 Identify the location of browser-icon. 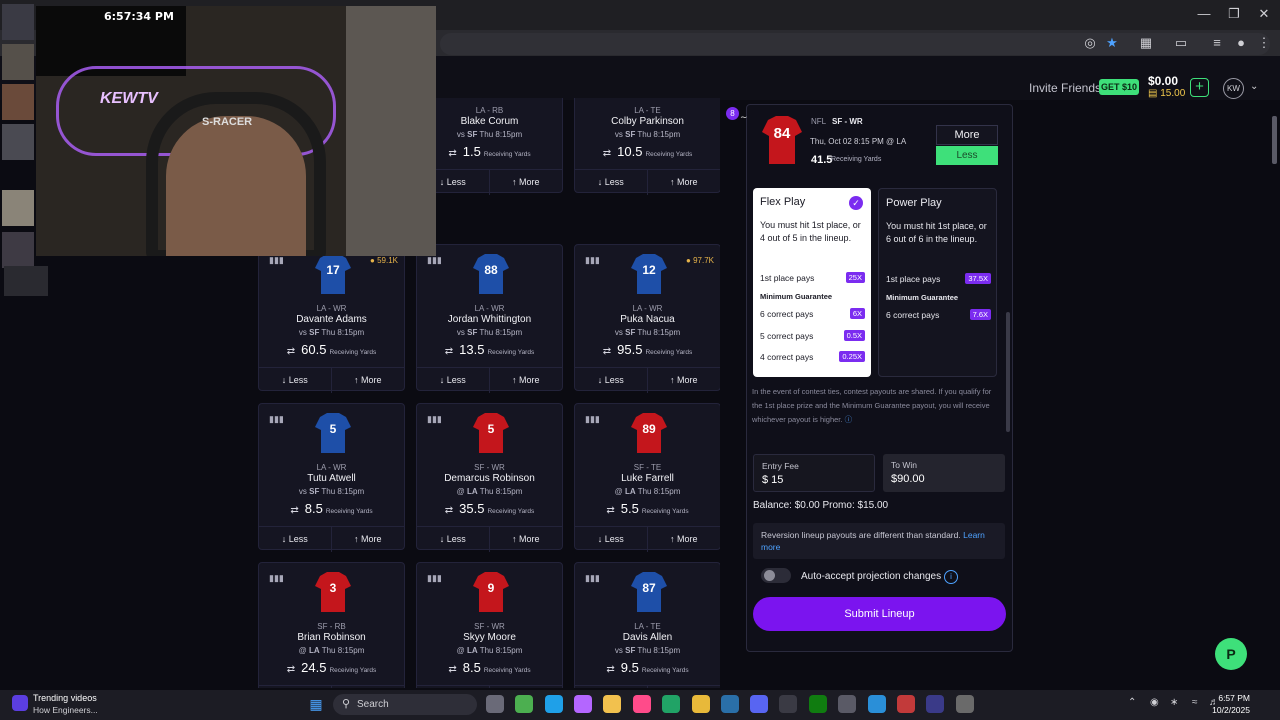
(906, 704).